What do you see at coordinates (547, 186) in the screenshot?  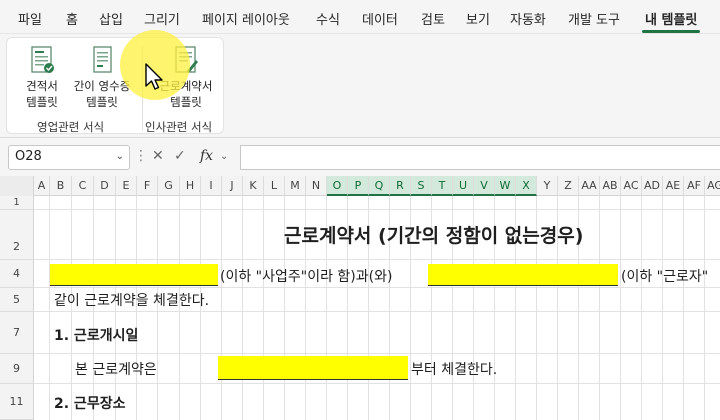 I see `column-header-y: Y` at bounding box center [547, 186].